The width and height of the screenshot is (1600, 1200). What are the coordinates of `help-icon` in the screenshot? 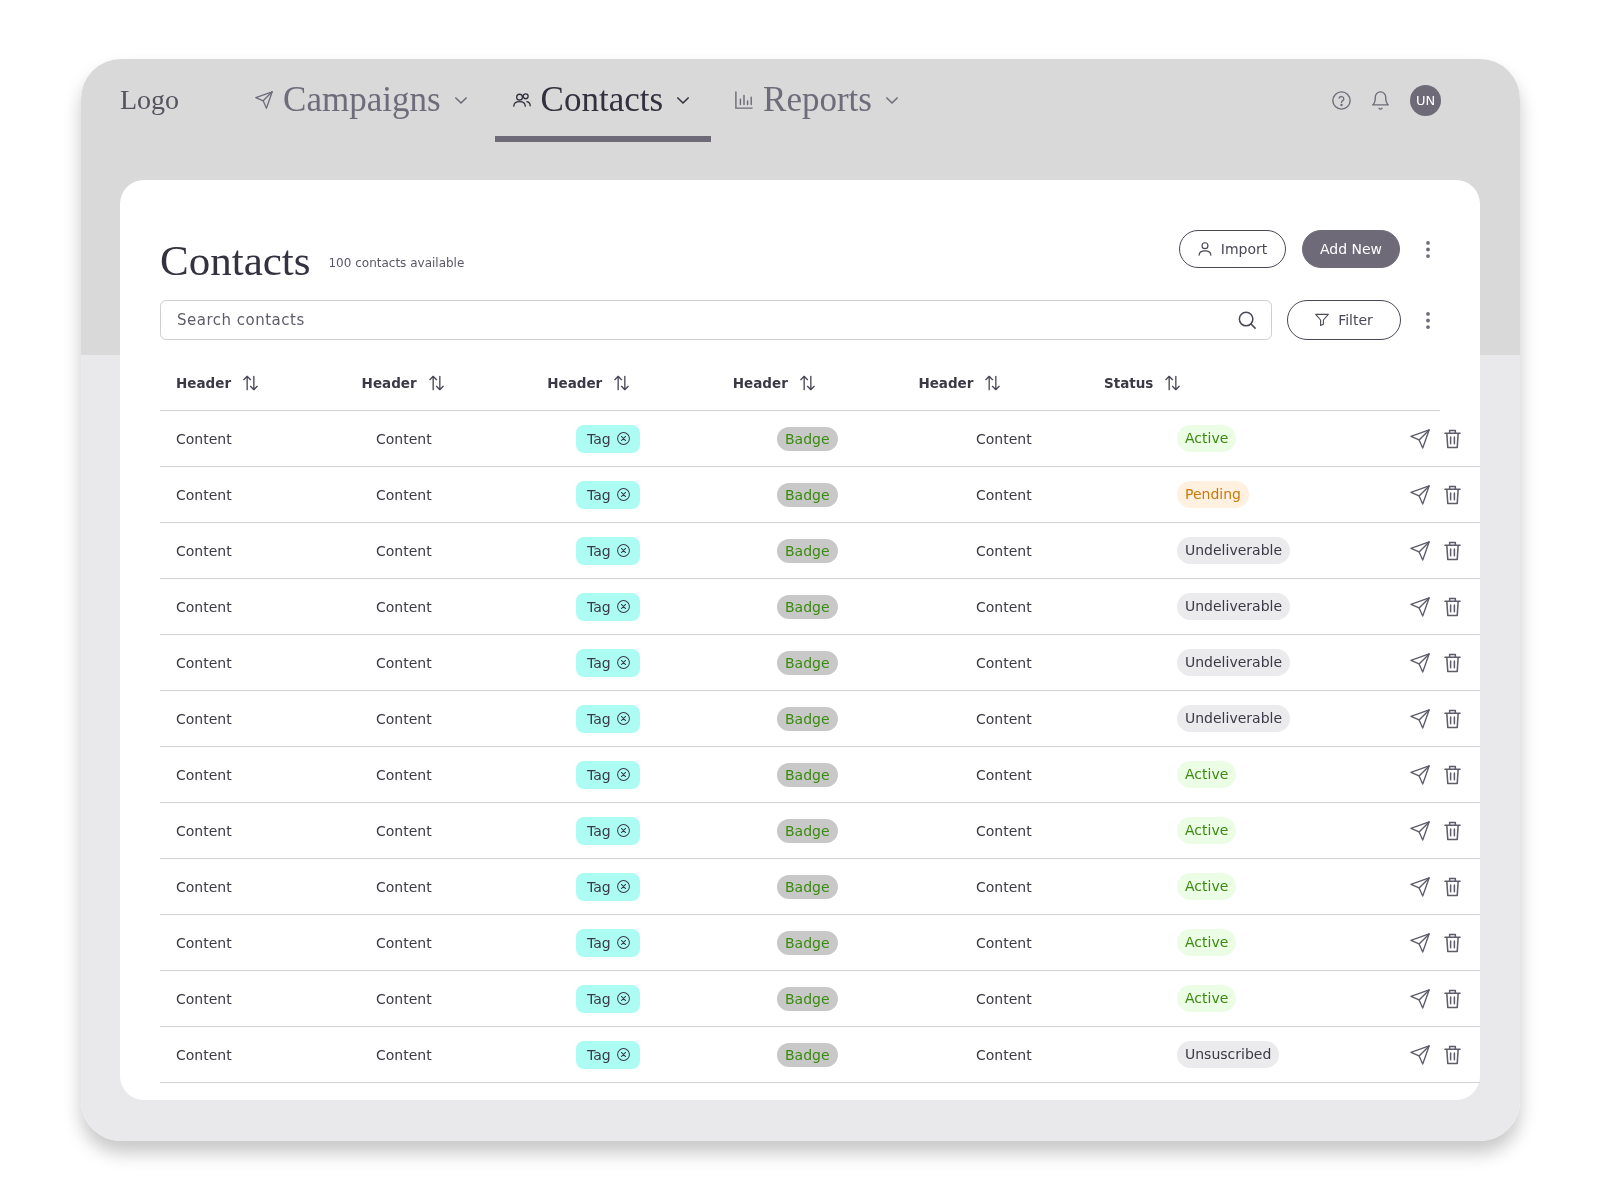 It's located at (1341, 100).